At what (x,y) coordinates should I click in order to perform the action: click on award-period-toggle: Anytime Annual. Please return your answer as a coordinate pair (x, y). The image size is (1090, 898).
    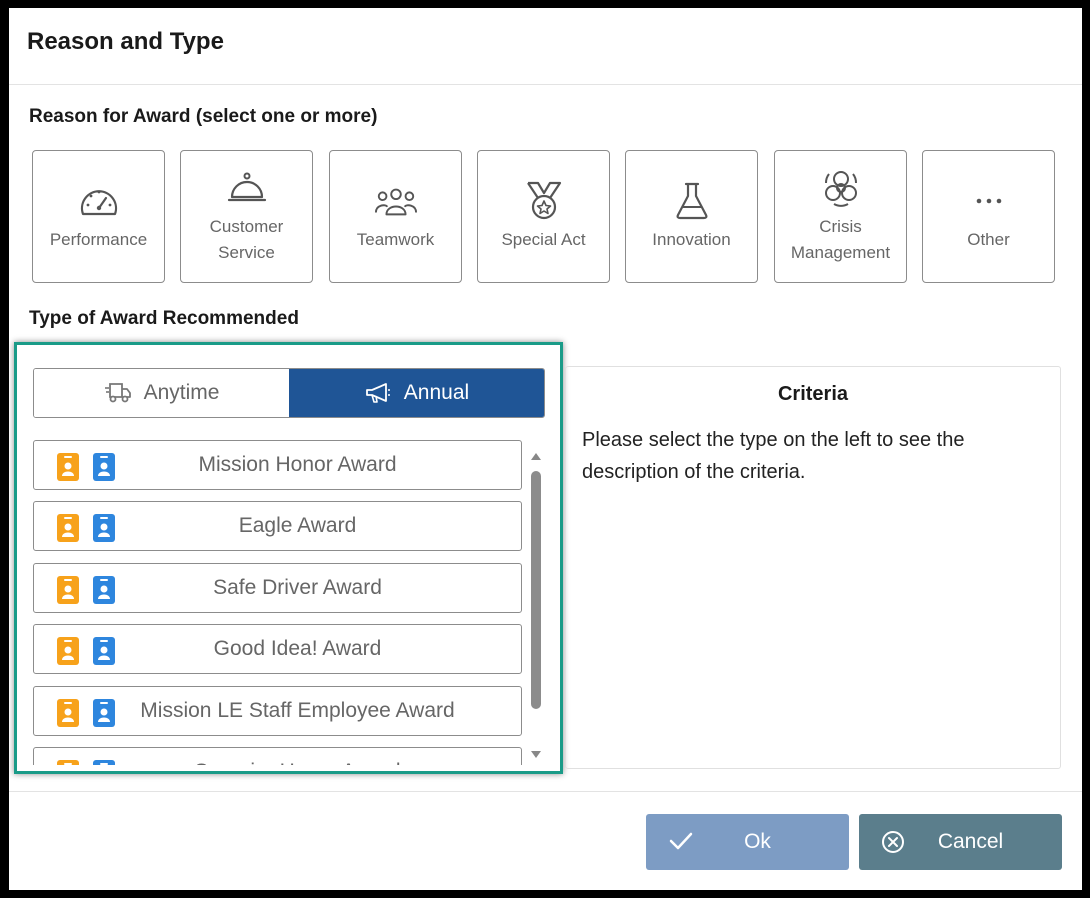
    Looking at the image, I should click on (289, 393).